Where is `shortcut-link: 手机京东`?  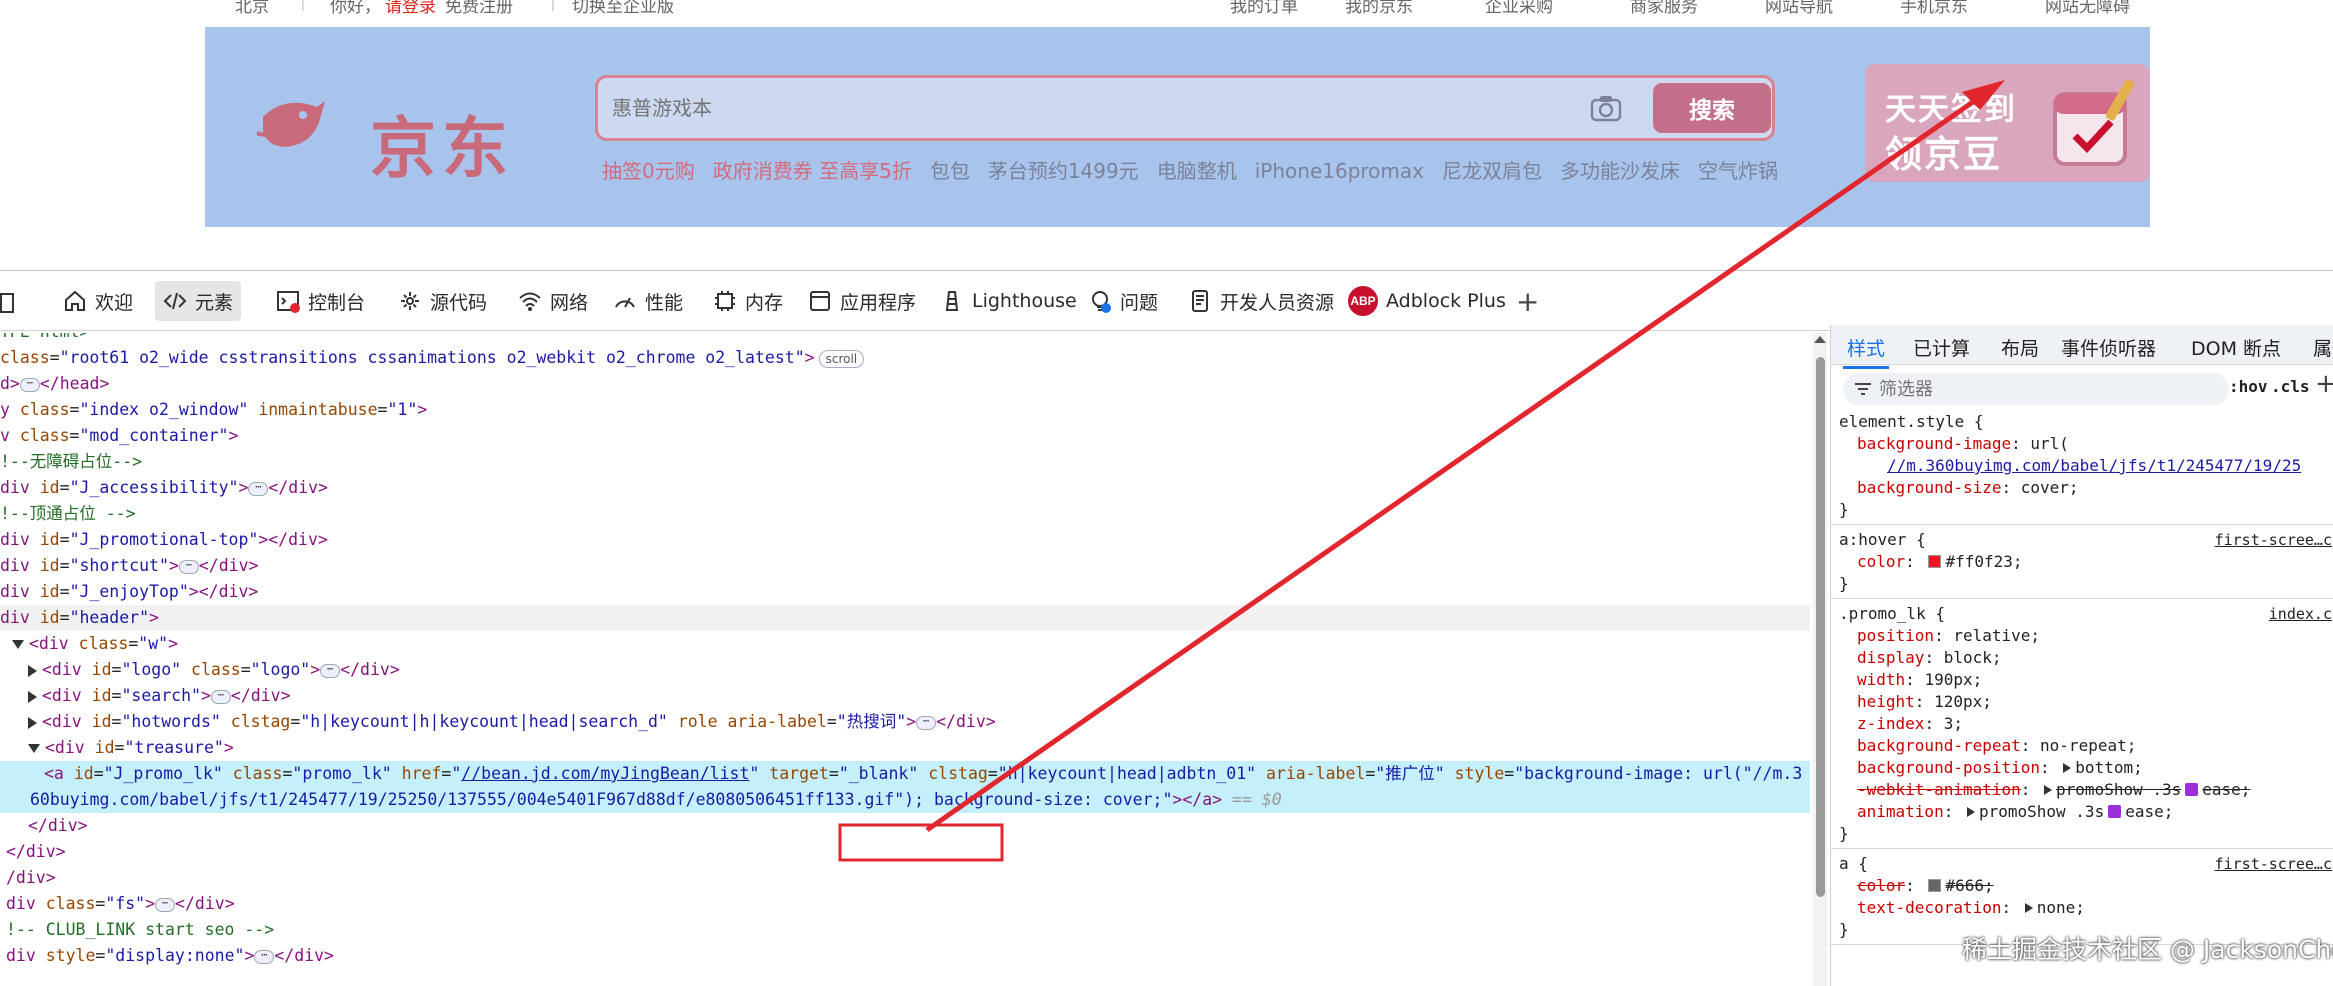 shortcut-link: 手机京东 is located at coordinates (1934, 8).